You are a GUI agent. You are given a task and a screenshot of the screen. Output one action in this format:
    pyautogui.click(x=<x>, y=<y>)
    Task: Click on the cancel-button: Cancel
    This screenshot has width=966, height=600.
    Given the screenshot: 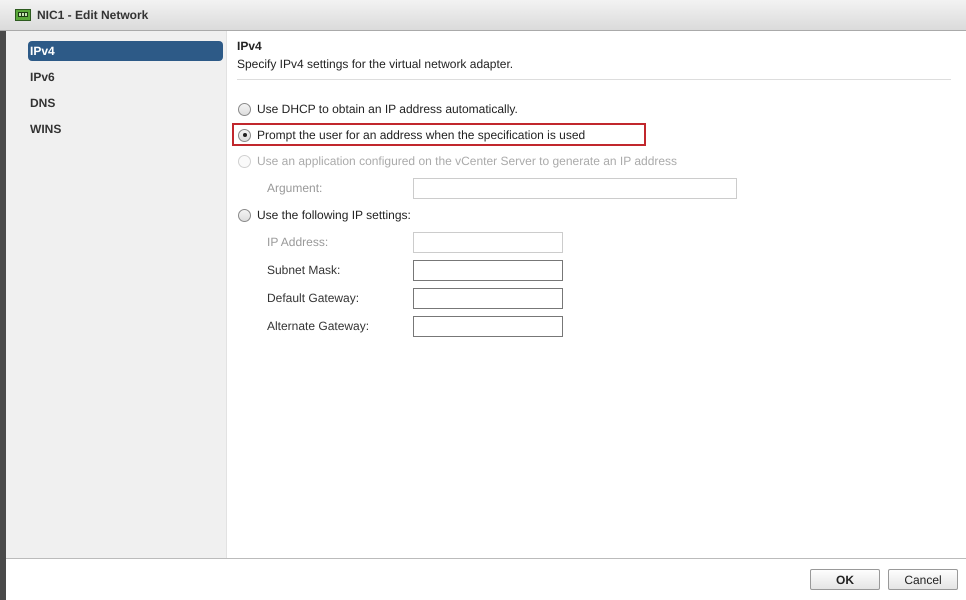 What is the action you would take?
    pyautogui.click(x=923, y=579)
    